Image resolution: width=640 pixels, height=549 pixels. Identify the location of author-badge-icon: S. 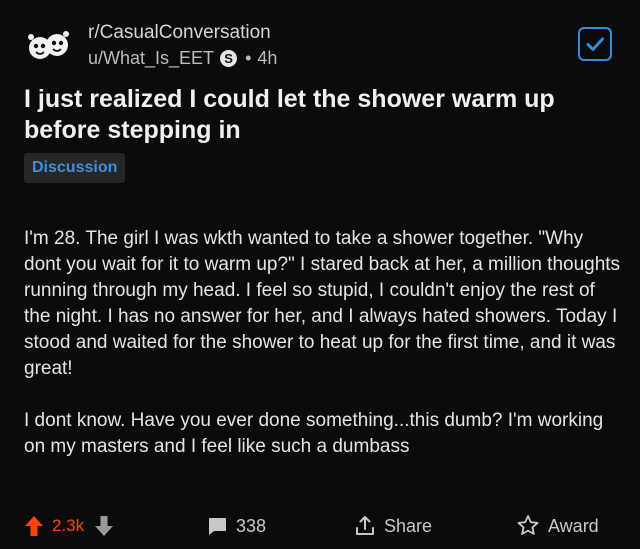
(229, 58).